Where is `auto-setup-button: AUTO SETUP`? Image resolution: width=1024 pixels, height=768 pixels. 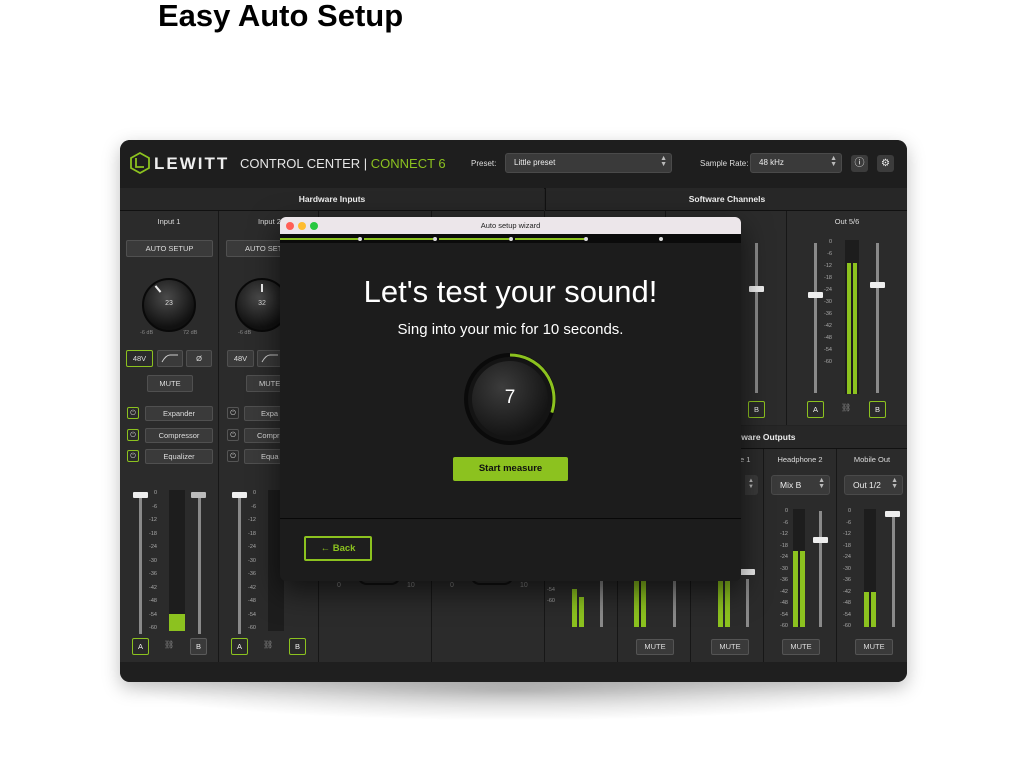 auto-setup-button: AUTO SETUP is located at coordinates (169, 248).